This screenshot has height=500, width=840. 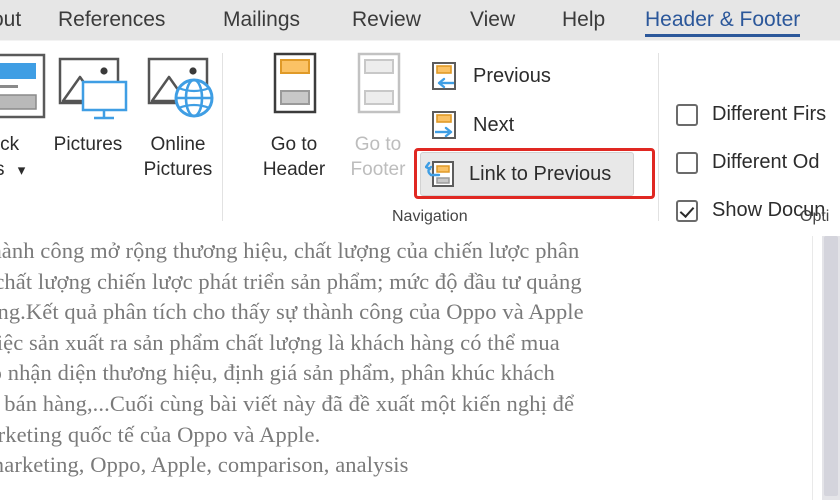 What do you see at coordinates (512, 75) in the screenshot?
I see `previous-label: Previous` at bounding box center [512, 75].